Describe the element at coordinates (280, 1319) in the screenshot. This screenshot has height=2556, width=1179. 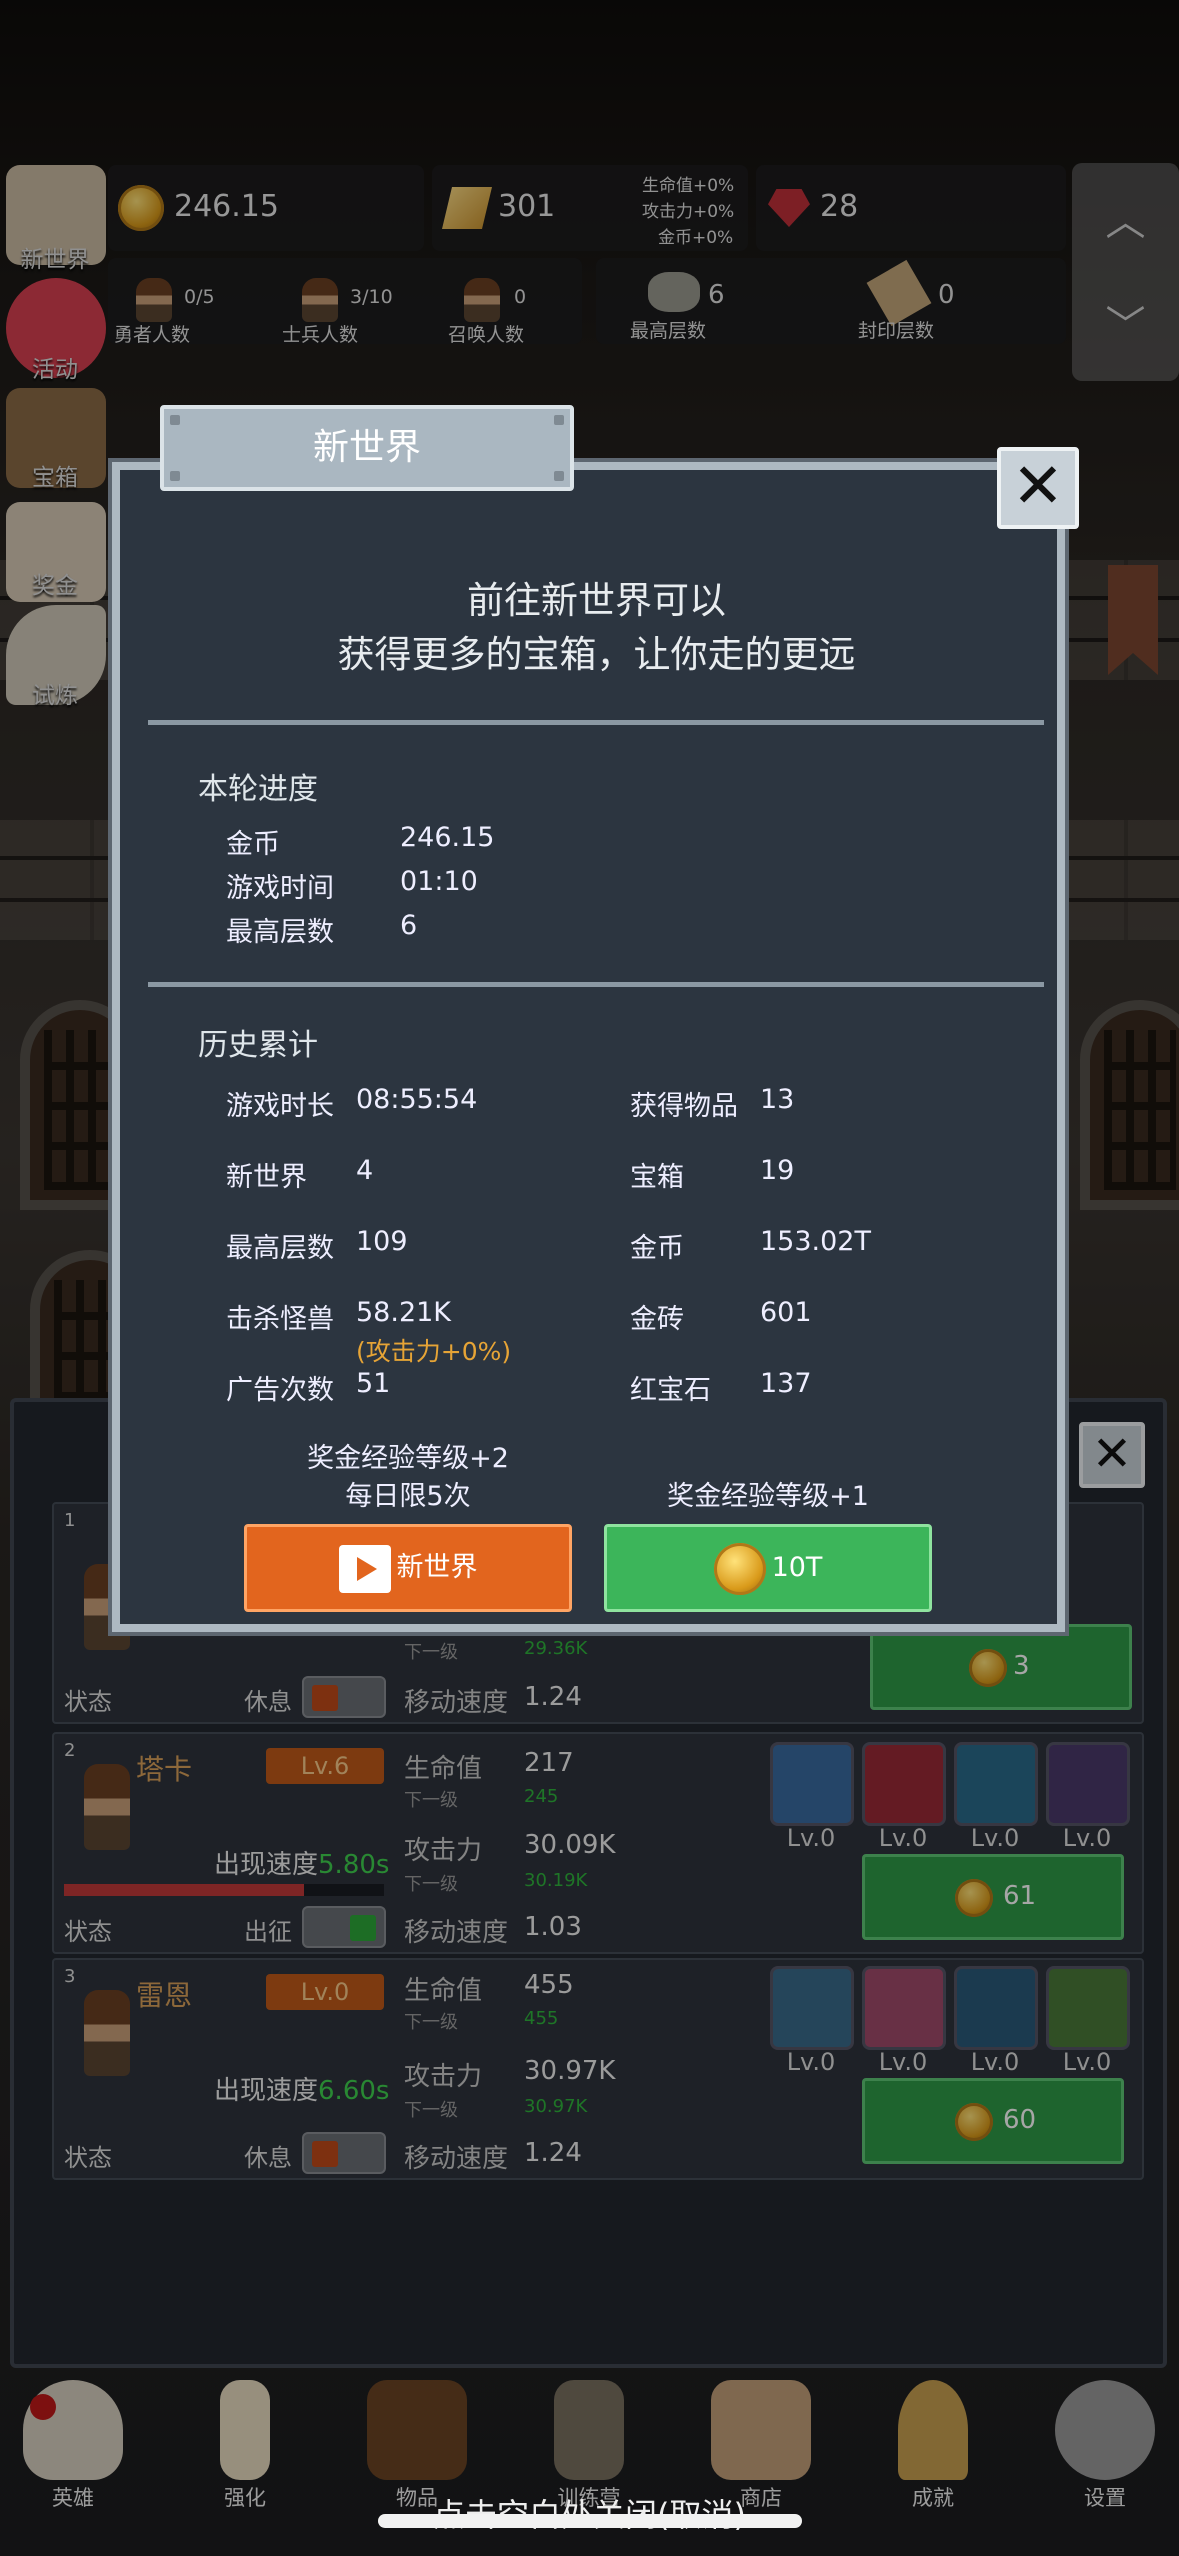
I see `history-kills-label: 击杀怪兽` at that location.